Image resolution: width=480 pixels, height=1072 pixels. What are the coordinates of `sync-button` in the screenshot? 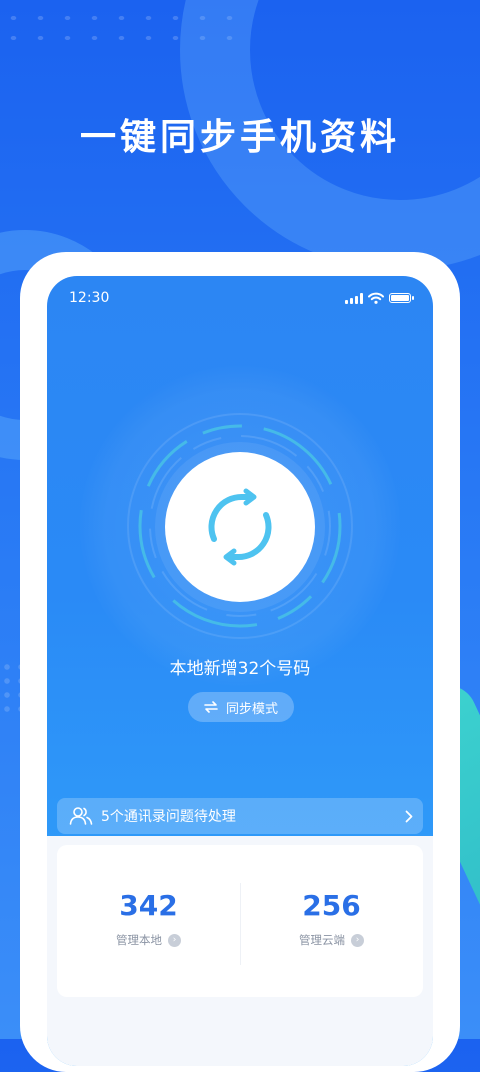 It's located at (240, 527).